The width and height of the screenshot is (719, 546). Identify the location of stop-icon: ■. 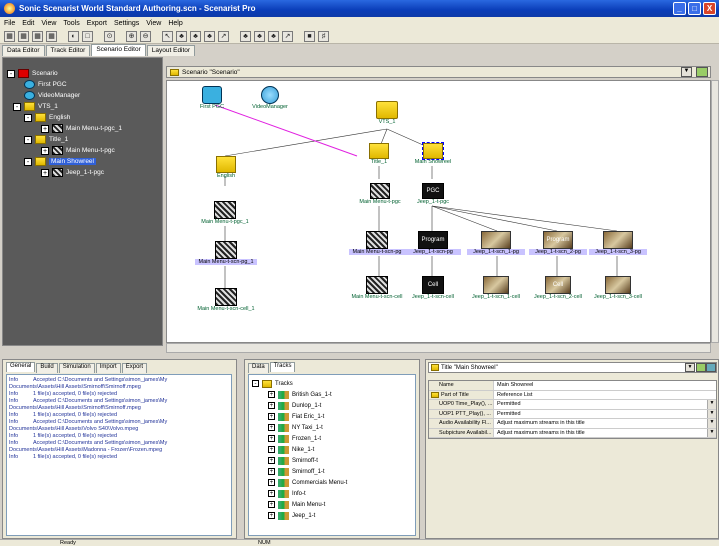
(309, 36).